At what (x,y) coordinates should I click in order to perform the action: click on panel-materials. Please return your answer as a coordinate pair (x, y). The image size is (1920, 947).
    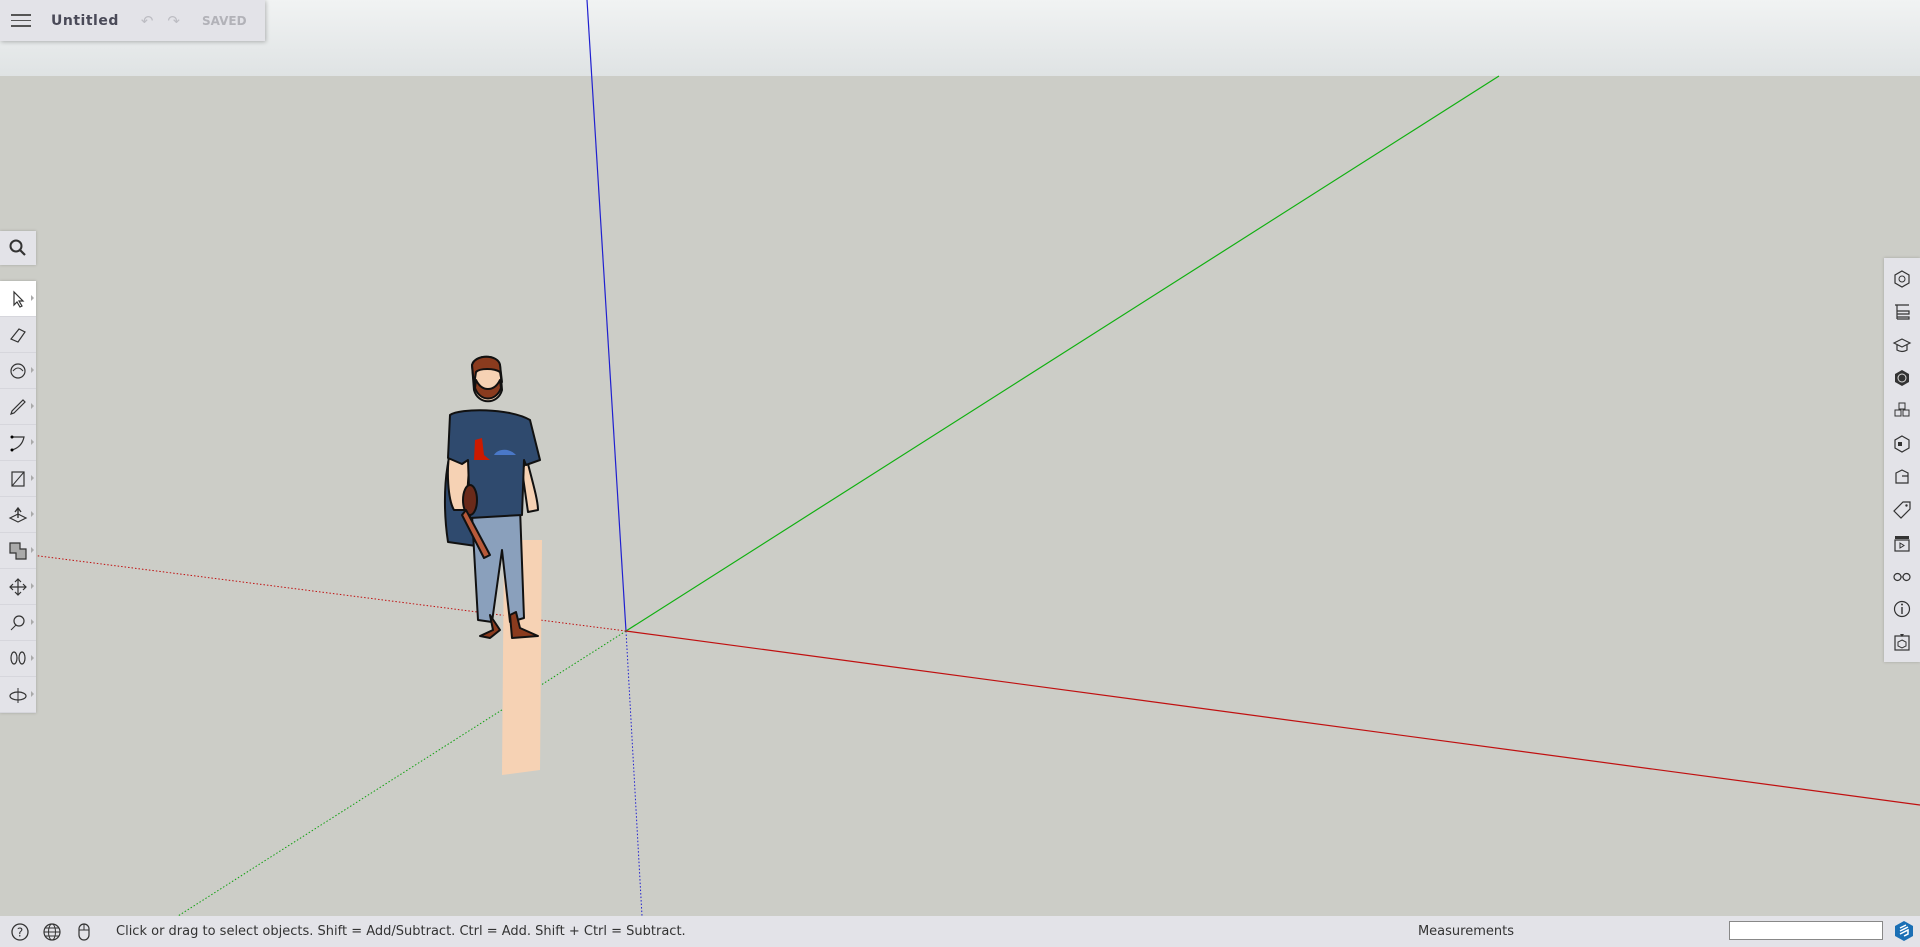
    Looking at the image, I should click on (1902, 377).